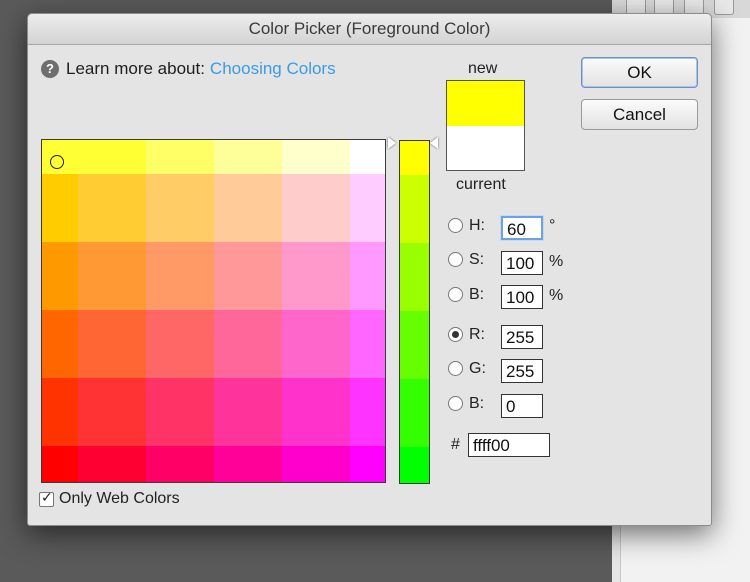 The width and height of the screenshot is (750, 582). Describe the element at coordinates (552, 225) in the screenshot. I see `h-unit: °` at that location.